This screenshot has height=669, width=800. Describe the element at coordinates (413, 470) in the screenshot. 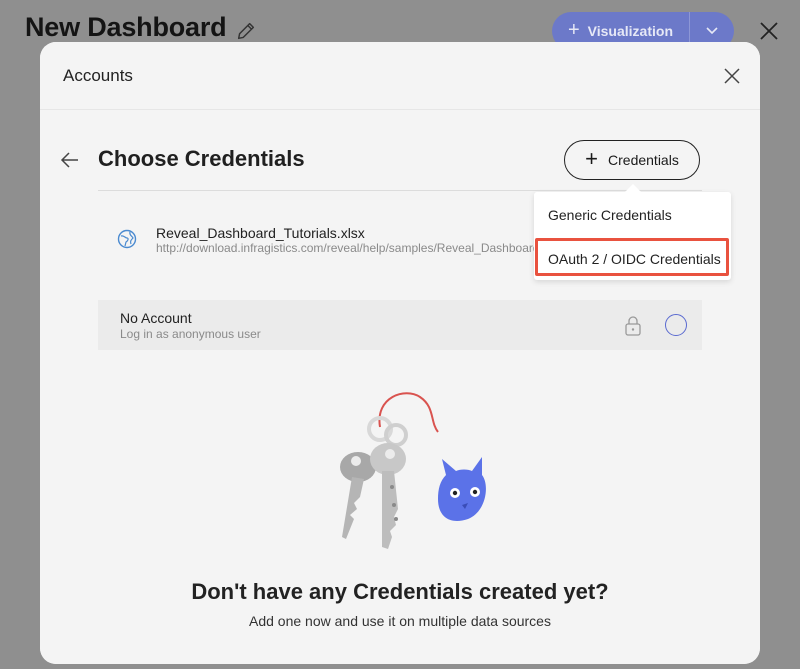

I see `keys-illustration` at that location.